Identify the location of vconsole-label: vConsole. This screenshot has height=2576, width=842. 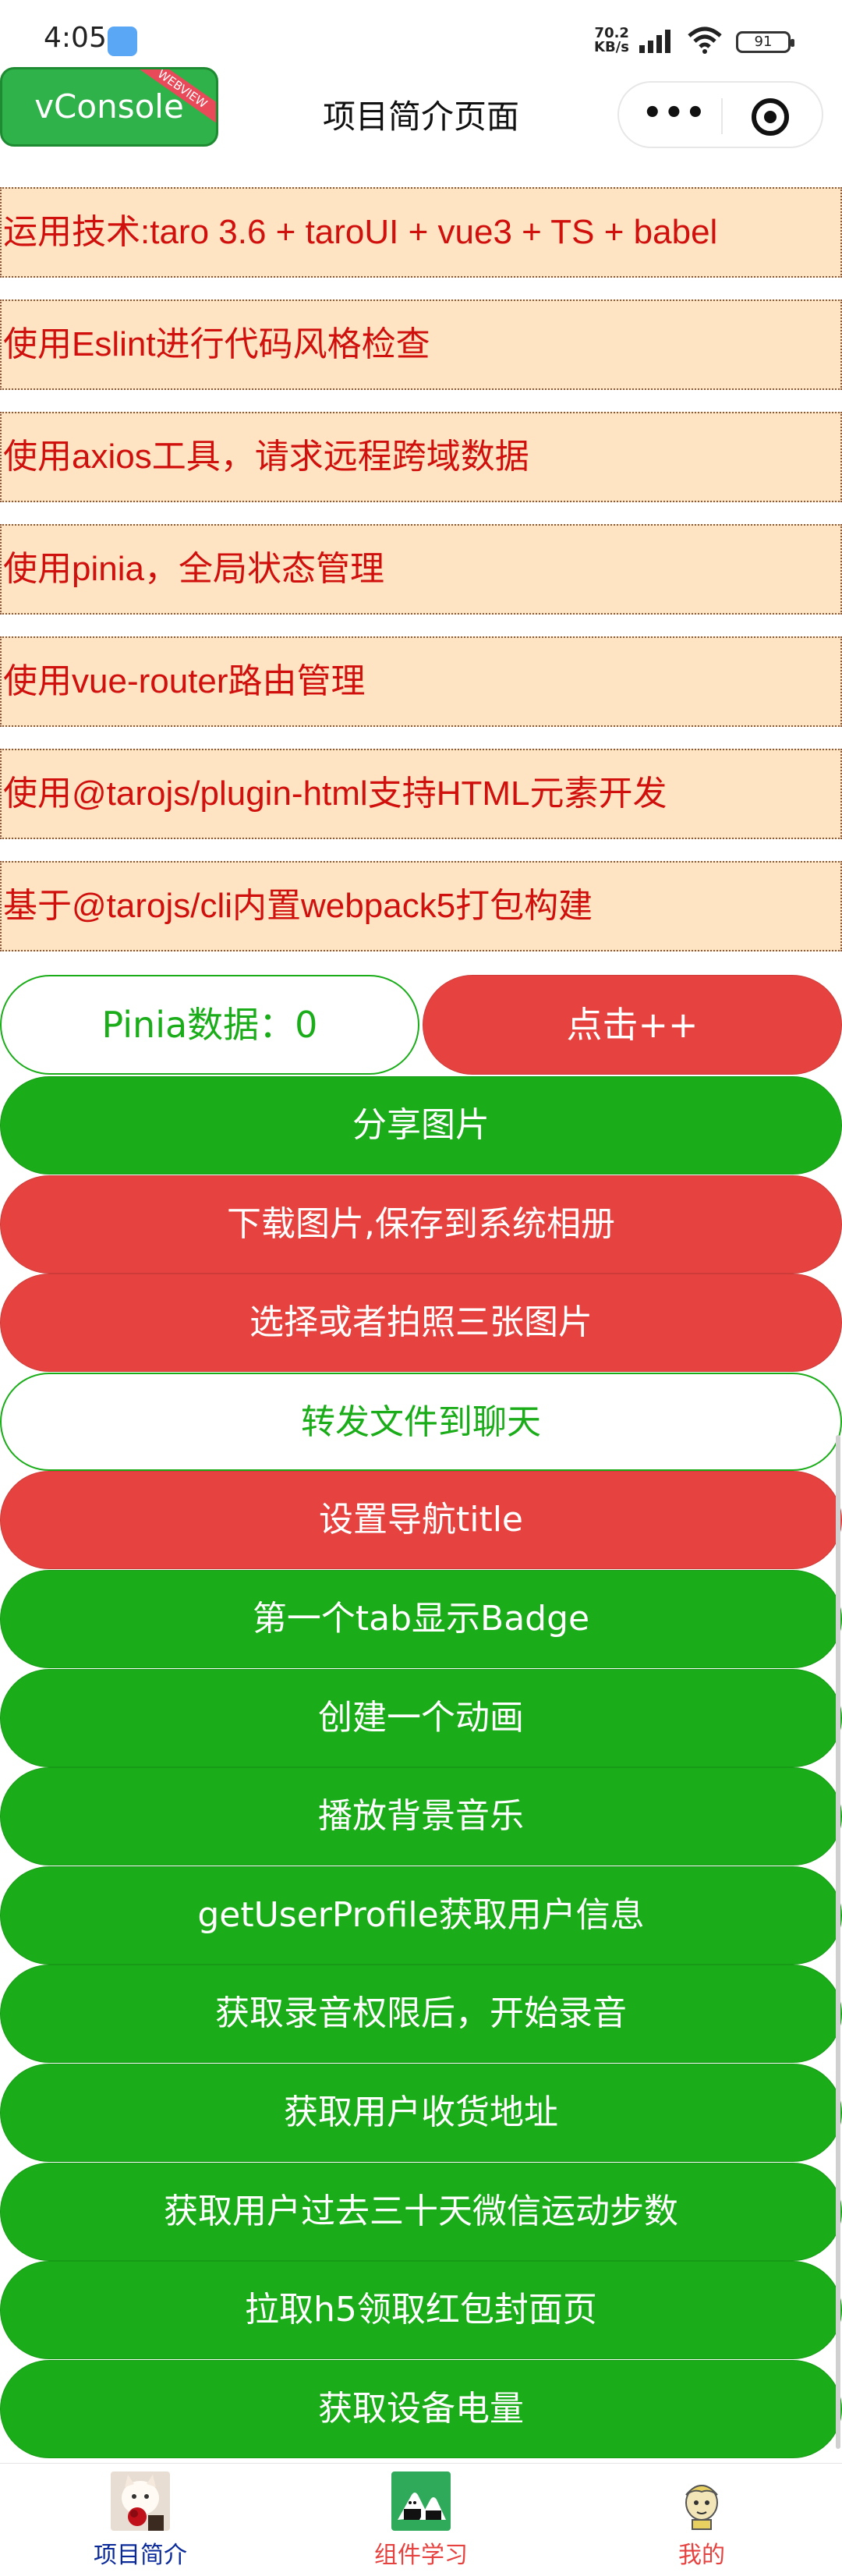
(109, 107).